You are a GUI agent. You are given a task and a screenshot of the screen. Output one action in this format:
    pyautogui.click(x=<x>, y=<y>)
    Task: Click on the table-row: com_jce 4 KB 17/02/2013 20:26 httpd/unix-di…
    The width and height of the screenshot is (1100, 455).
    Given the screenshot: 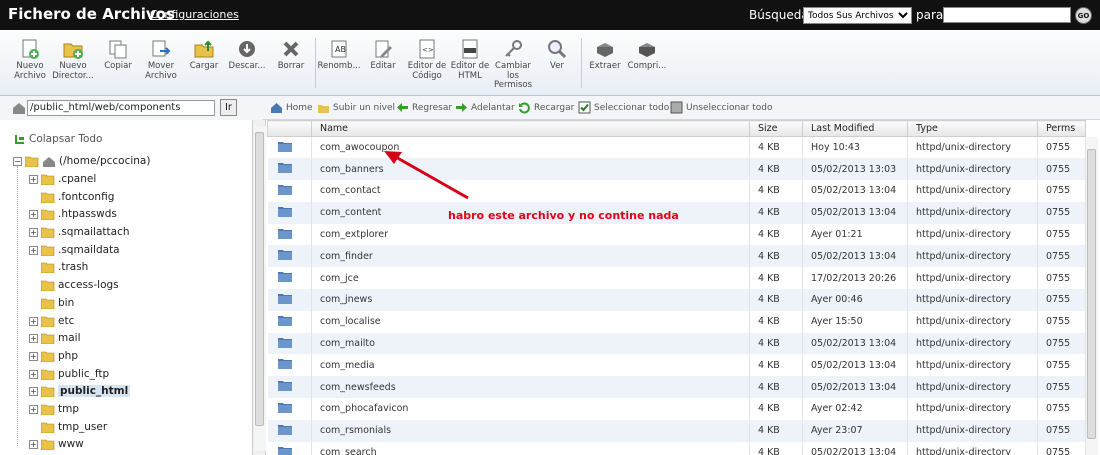 What is the action you would take?
    pyautogui.click(x=676, y=278)
    